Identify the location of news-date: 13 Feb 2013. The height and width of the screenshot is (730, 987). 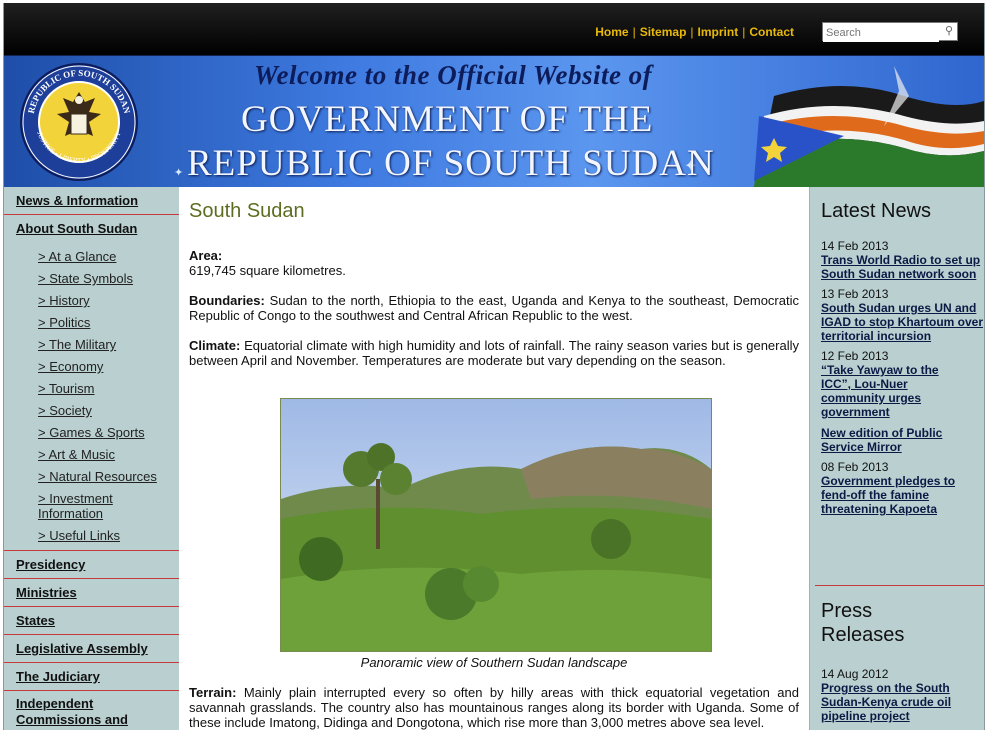
(855, 294).